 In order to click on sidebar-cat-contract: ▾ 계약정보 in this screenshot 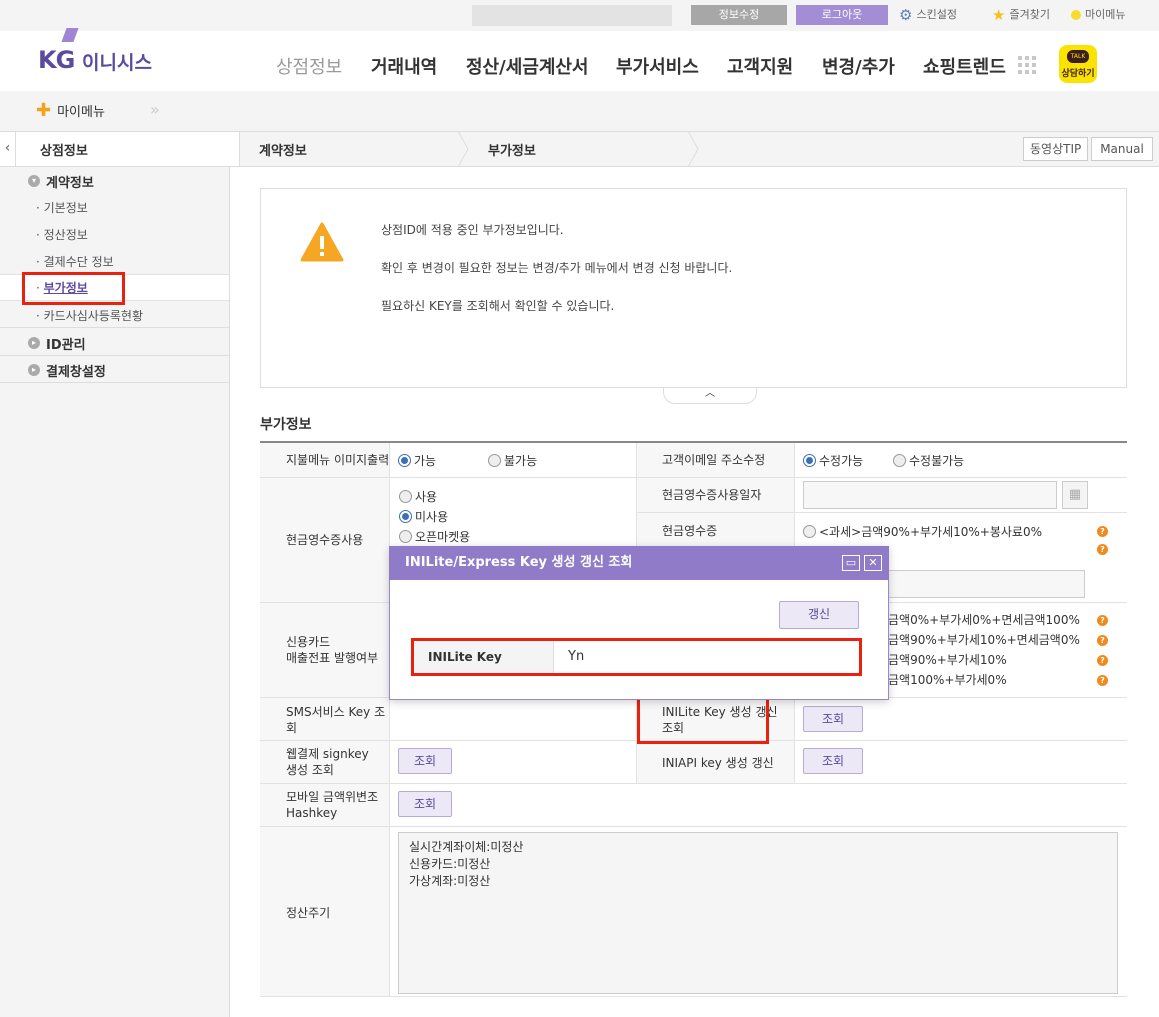, I will do `click(114, 181)`.